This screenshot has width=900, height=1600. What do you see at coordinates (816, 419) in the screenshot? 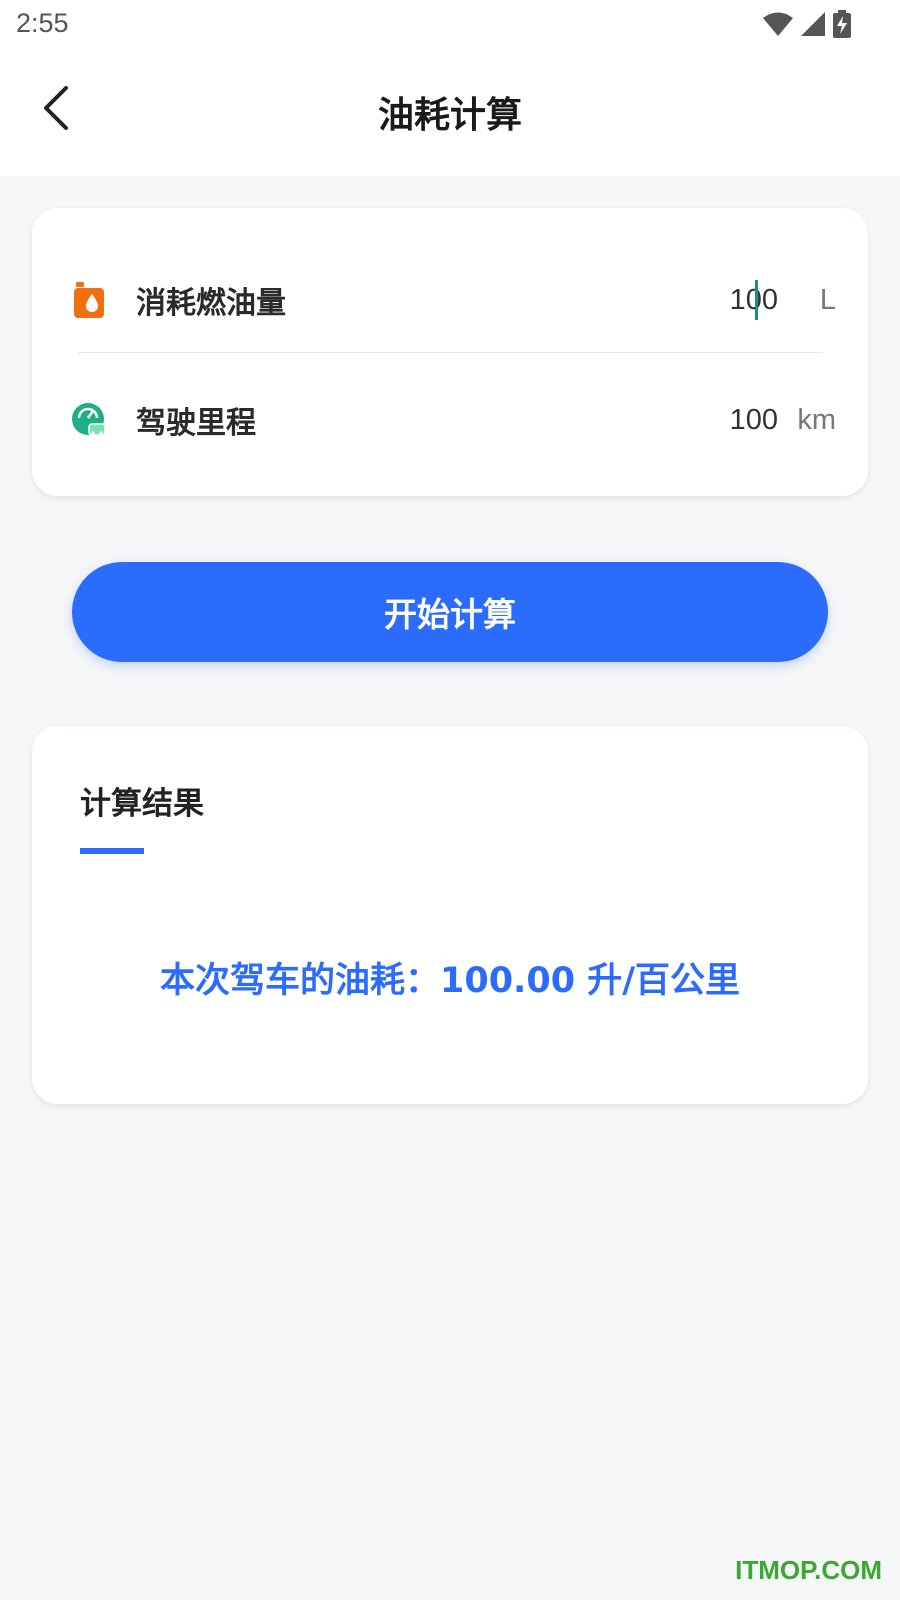
I see `distance-unit: km` at bounding box center [816, 419].